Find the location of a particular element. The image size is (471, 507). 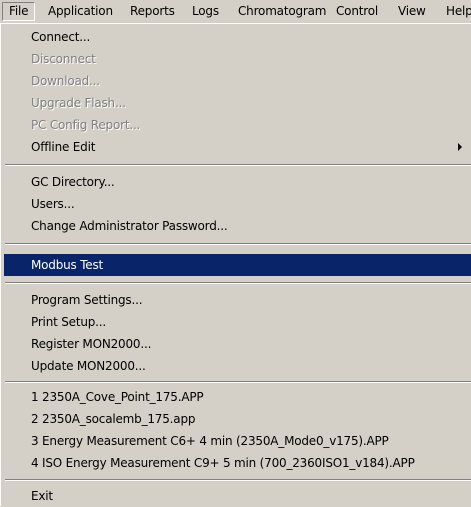

submenu-arrow-icon is located at coordinates (460, 147).